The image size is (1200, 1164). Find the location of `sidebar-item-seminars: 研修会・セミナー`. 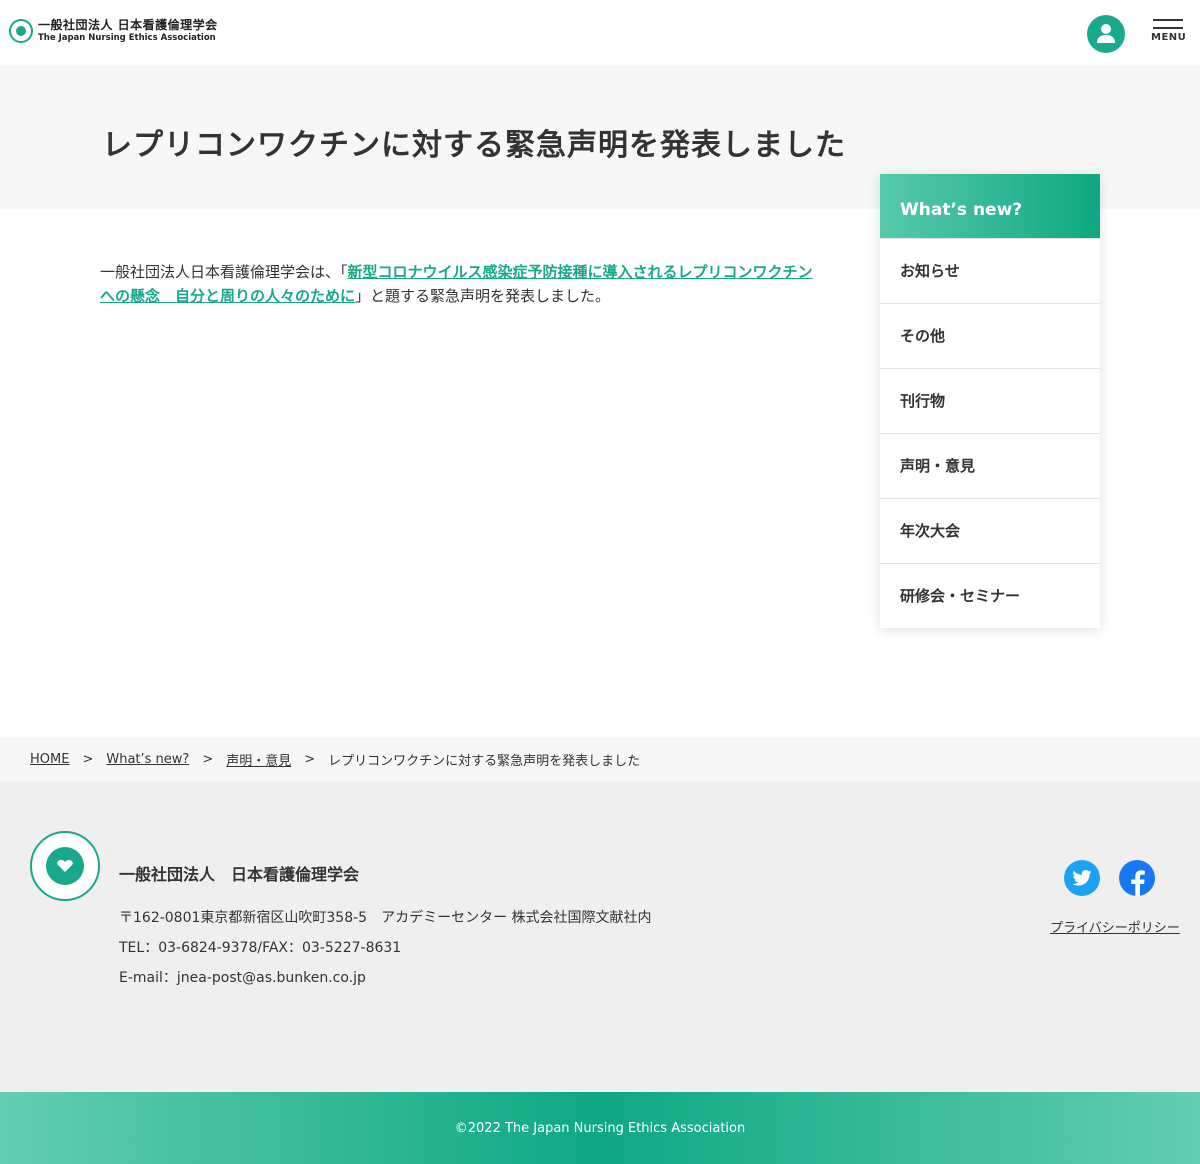

sidebar-item-seminars: 研修会・セミナー is located at coordinates (990, 595).